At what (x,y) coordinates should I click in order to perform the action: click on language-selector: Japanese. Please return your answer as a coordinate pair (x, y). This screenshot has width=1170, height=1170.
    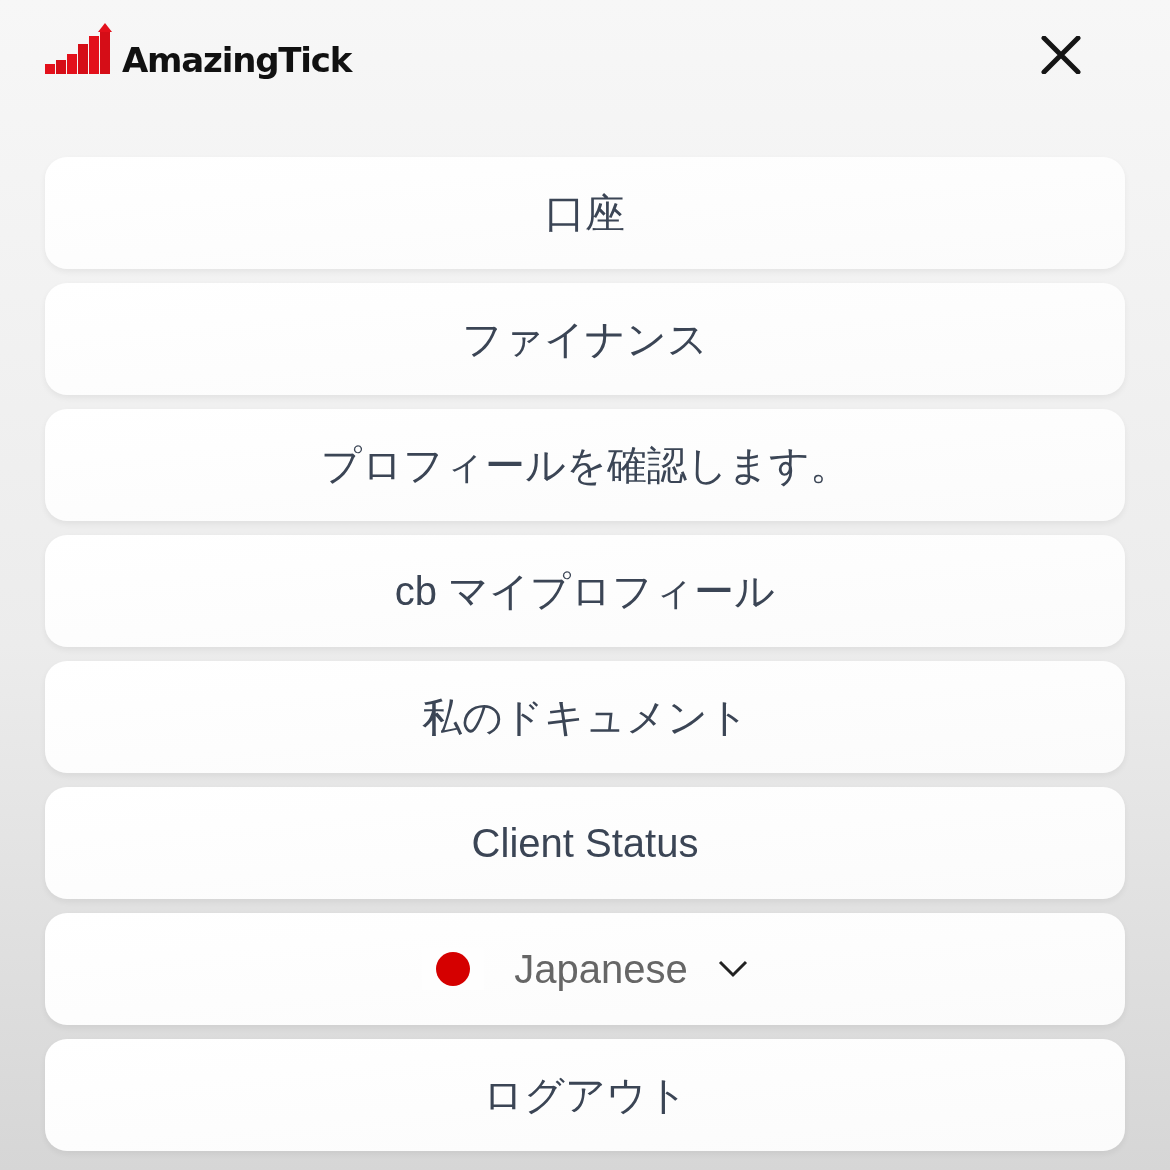
    Looking at the image, I should click on (585, 969).